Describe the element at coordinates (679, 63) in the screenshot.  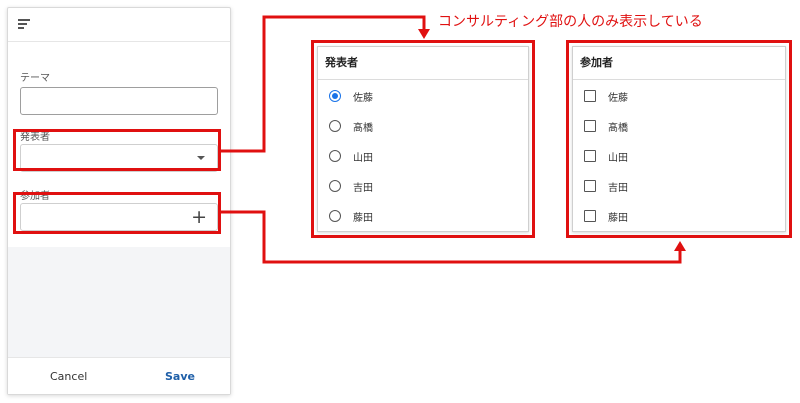
I see `participants-popup-title: 参加者` at that location.